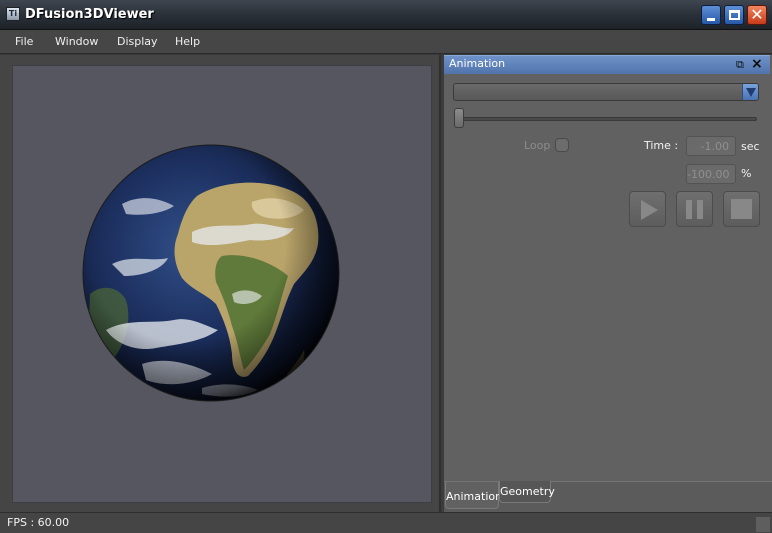  I want to click on status-bar: FPS : 60.00, so click(386, 522).